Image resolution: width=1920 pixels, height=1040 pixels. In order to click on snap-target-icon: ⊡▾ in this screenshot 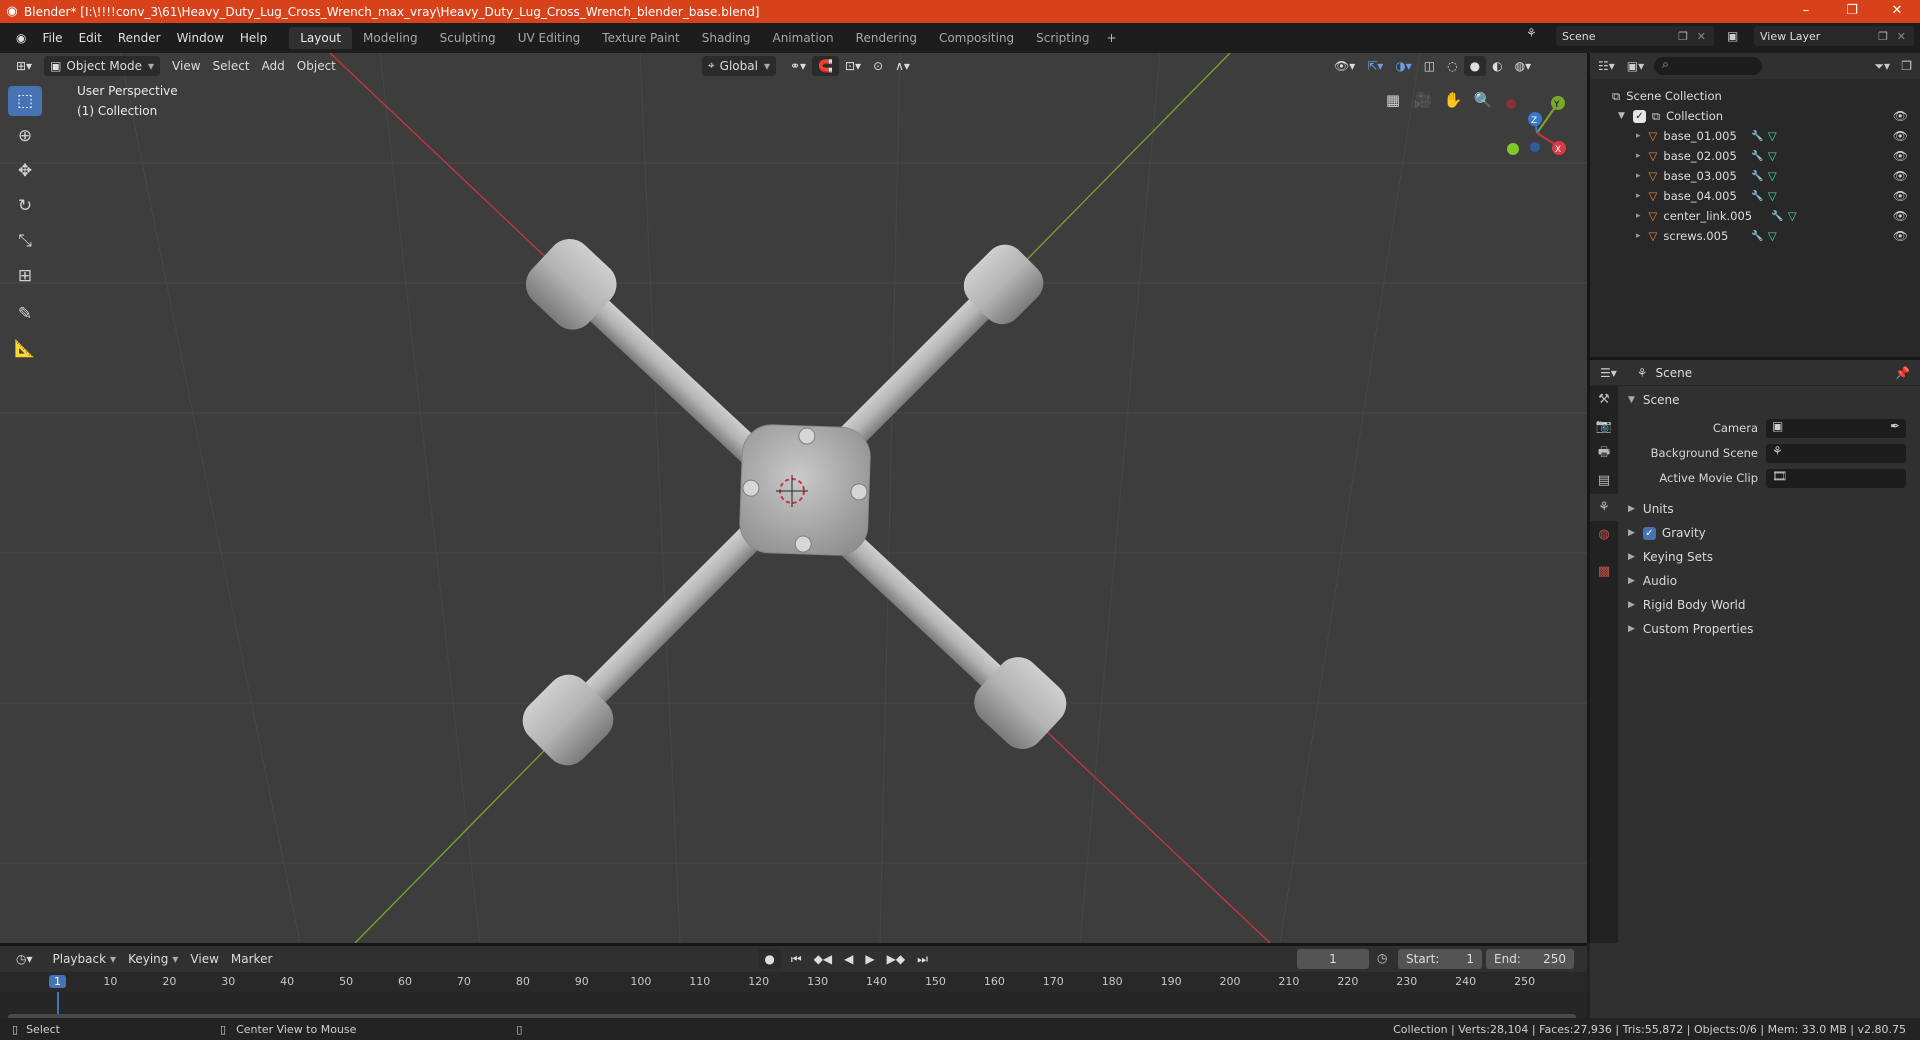, I will do `click(853, 66)`.